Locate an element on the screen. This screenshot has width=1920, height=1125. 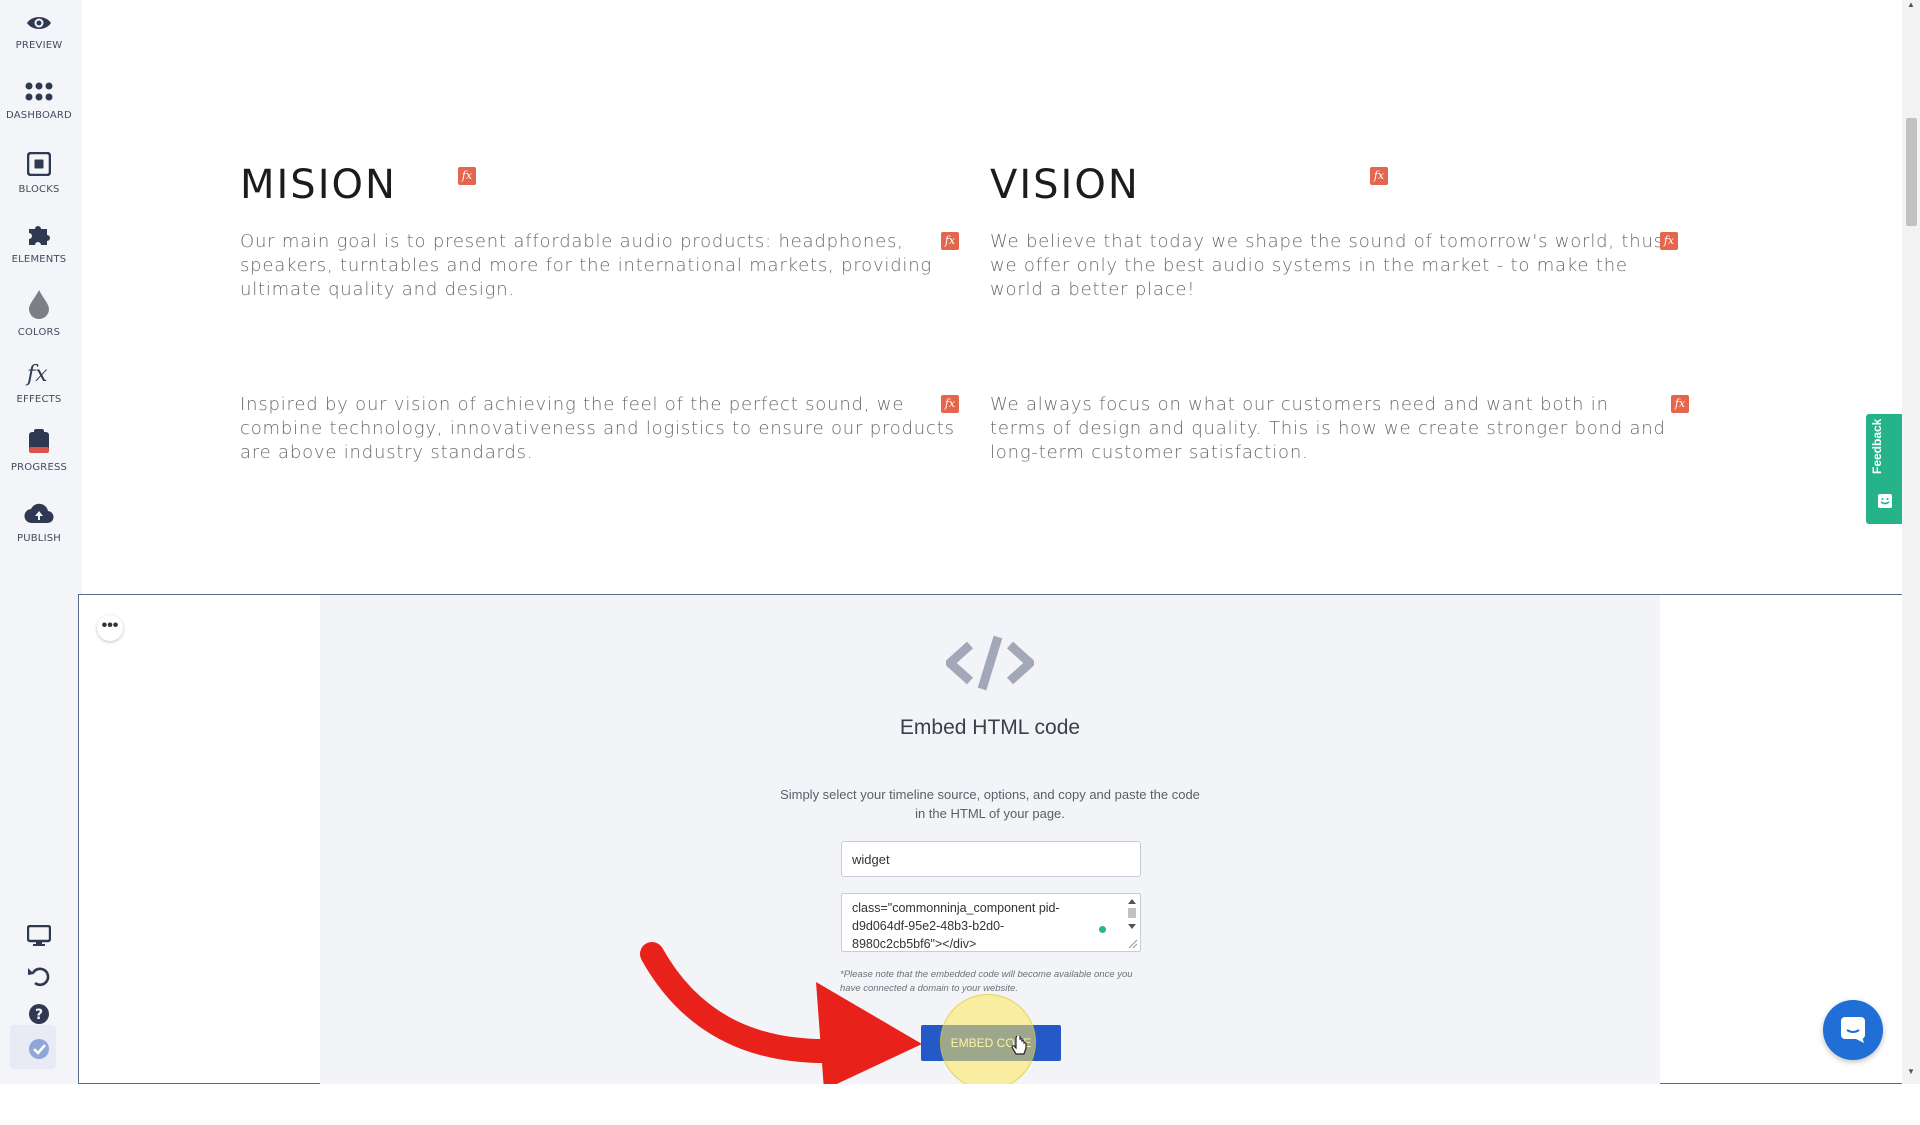
textarea-scrollbar is located at coordinates (1132, 922).